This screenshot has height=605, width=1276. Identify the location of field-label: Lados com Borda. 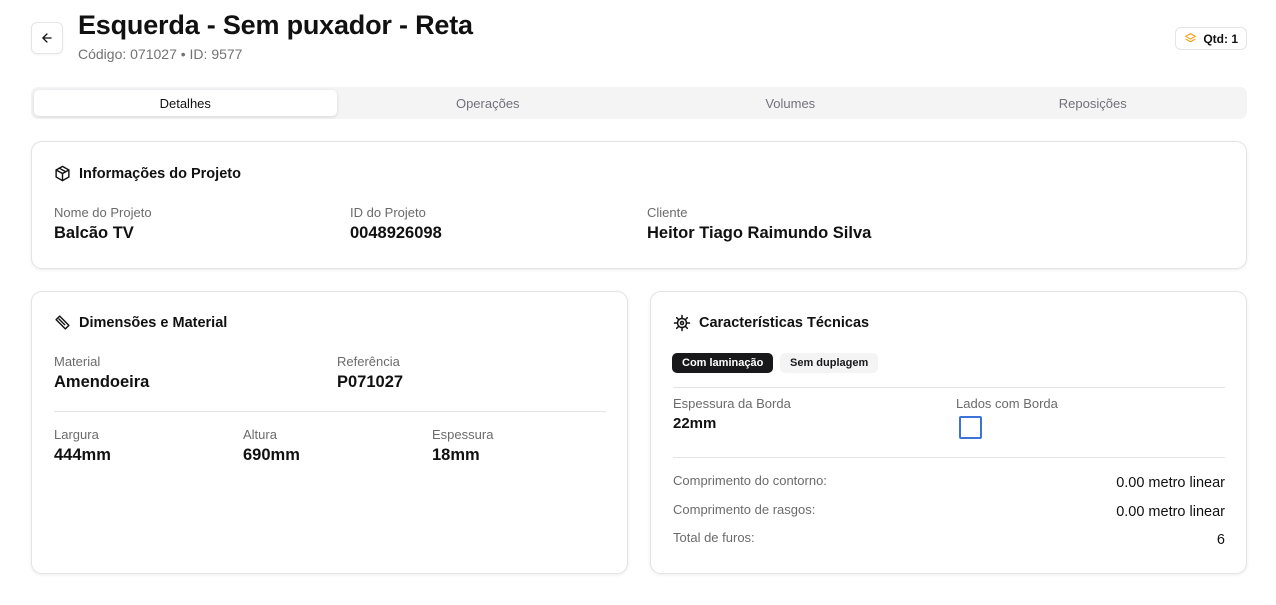
(1007, 403).